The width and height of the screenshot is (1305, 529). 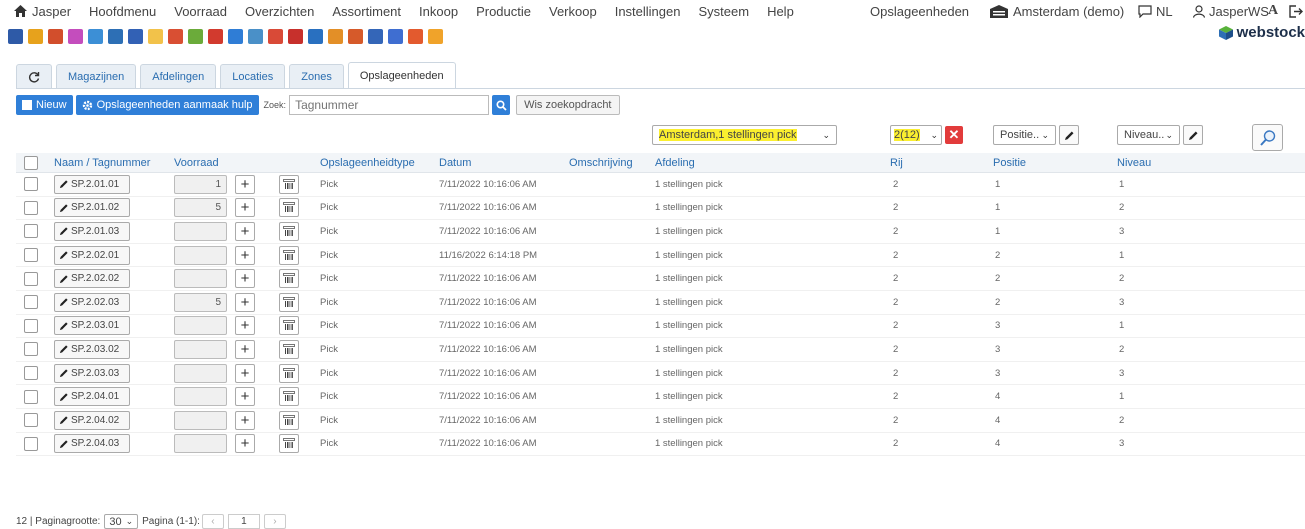 I want to click on column-header-type: Opslageenheidtype, so click(x=367, y=163).